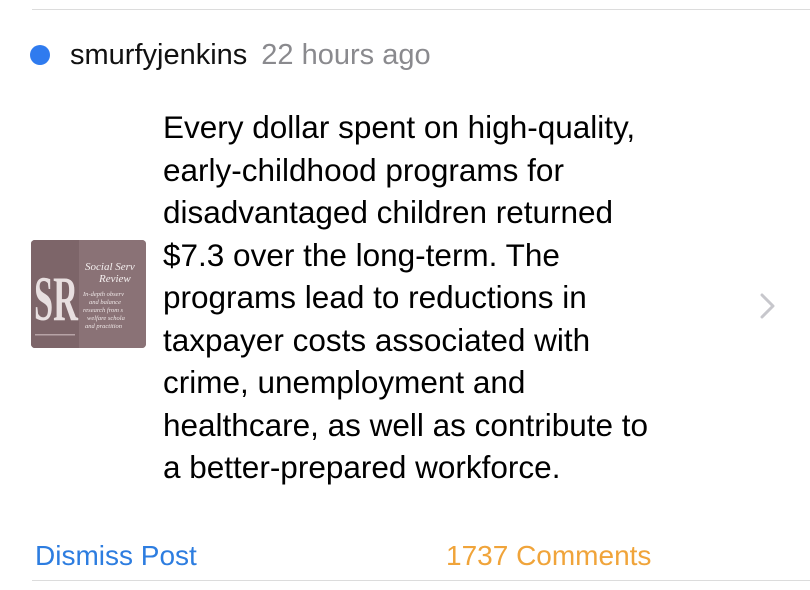 Image resolution: width=810 pixels, height=590 pixels. I want to click on dismiss-post-button: Dismiss Post, so click(116, 556).